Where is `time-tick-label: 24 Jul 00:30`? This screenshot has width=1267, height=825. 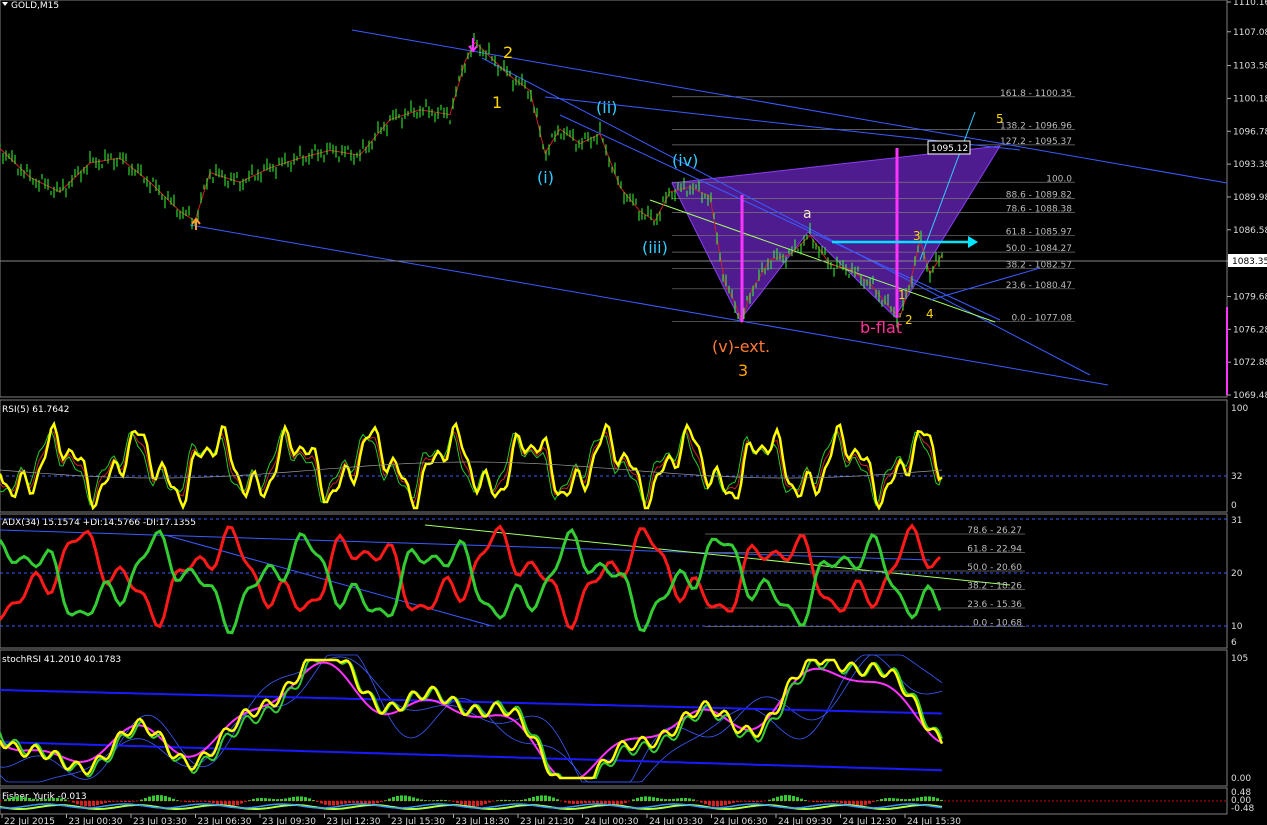
time-tick-label: 24 Jul 00:30 is located at coordinates (612, 821).